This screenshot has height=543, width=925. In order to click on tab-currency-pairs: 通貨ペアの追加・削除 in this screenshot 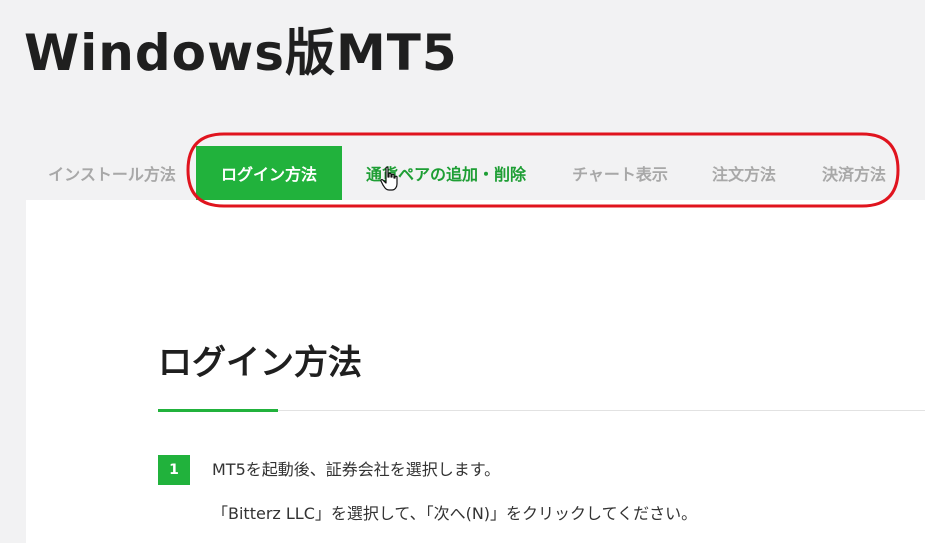, I will do `click(446, 173)`.